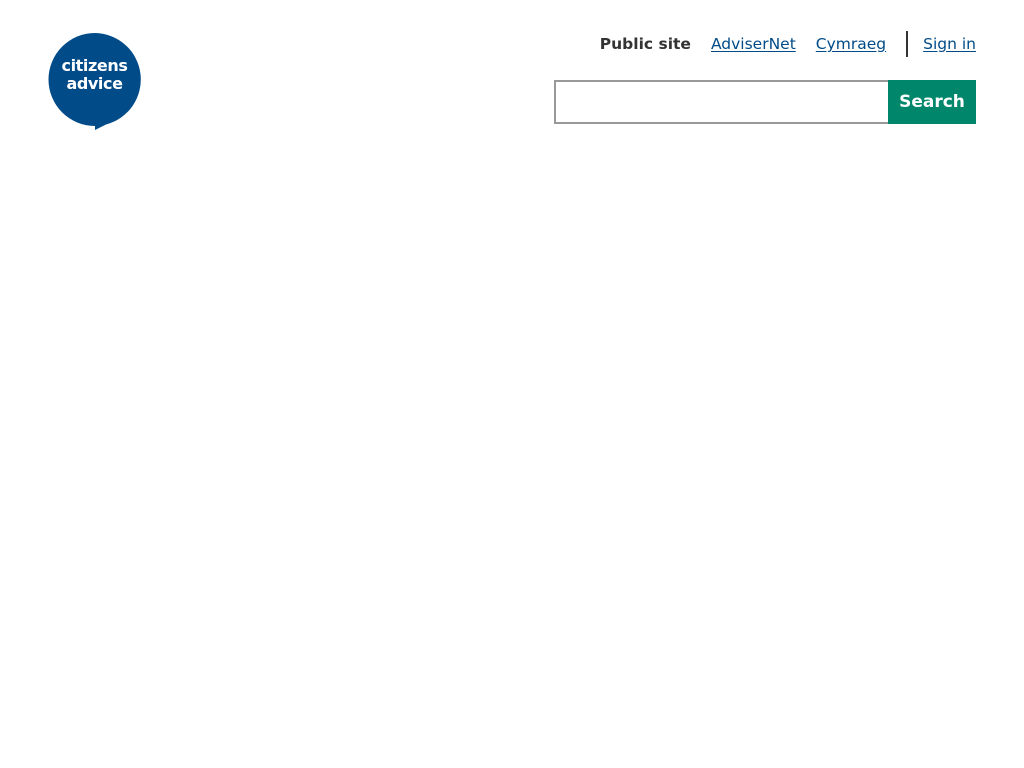 The height and width of the screenshot is (768, 1024). Describe the element at coordinates (94, 65) in the screenshot. I see `logo-line-1: citizens` at that location.